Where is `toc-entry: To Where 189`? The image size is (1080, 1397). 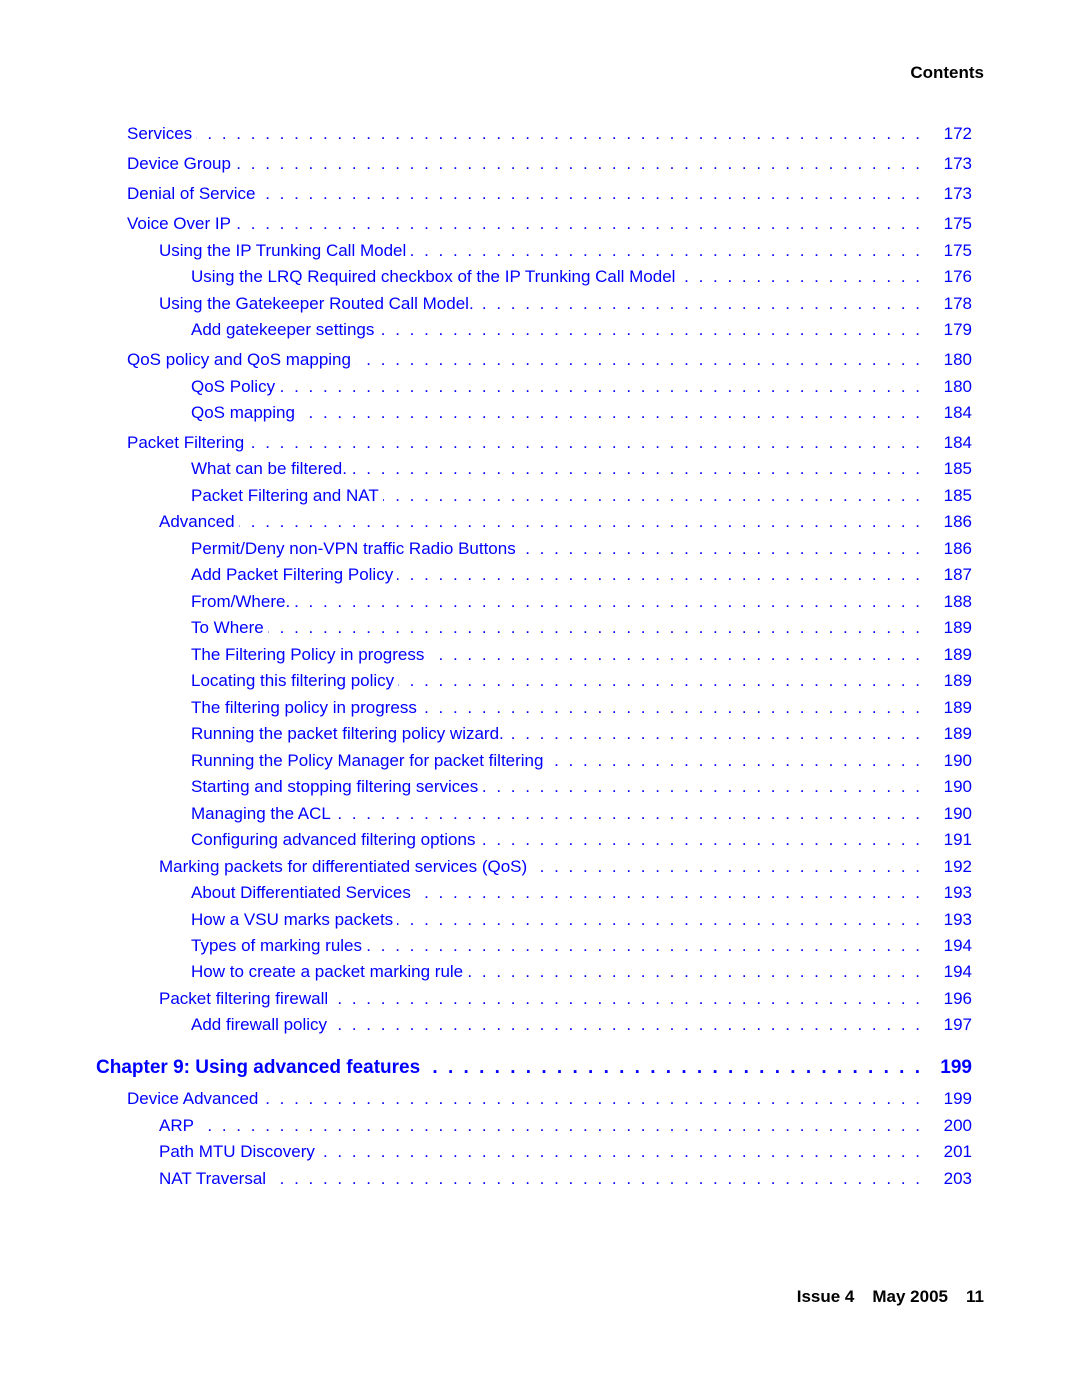
toc-entry: To Where 189 is located at coordinates (581, 628).